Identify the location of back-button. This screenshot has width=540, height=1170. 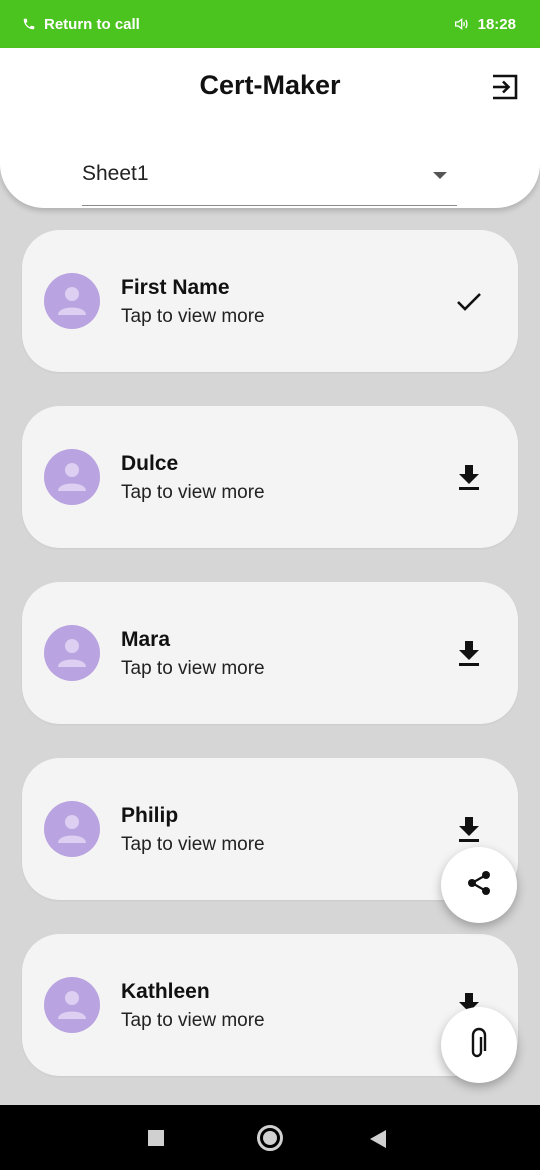
(378, 1139).